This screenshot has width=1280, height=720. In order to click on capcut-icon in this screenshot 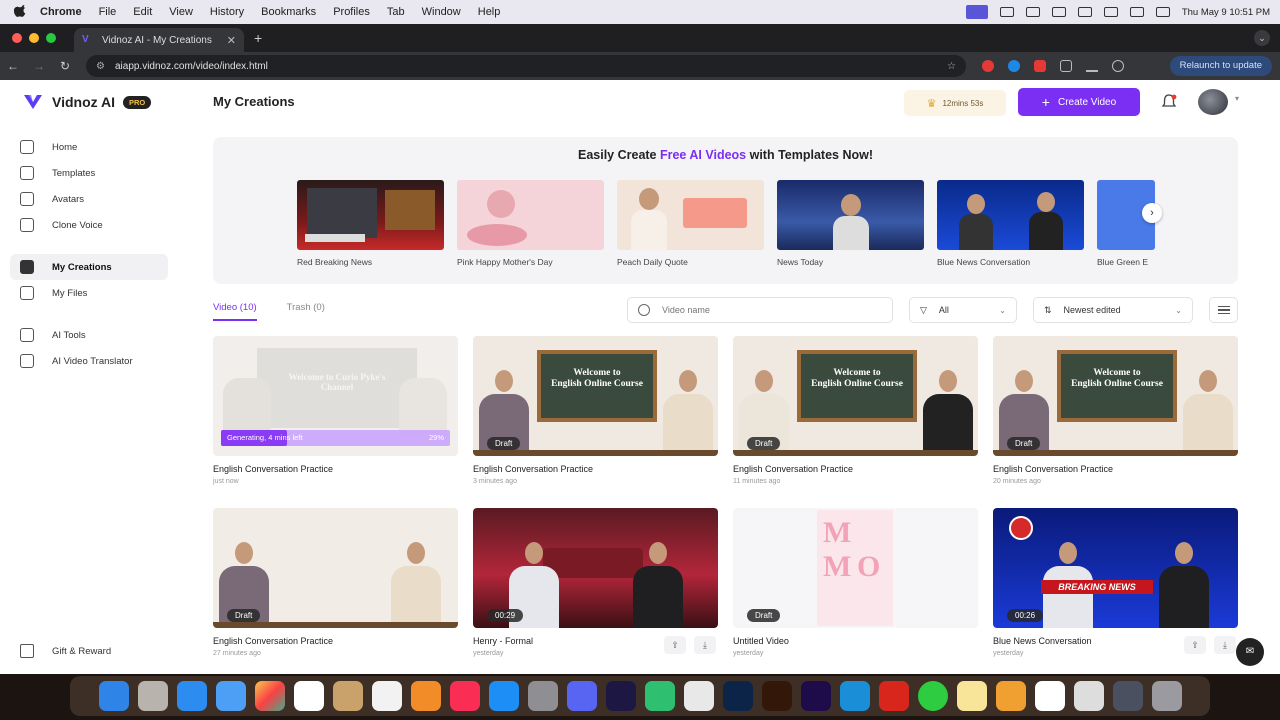, I will do `click(1049, 696)`.